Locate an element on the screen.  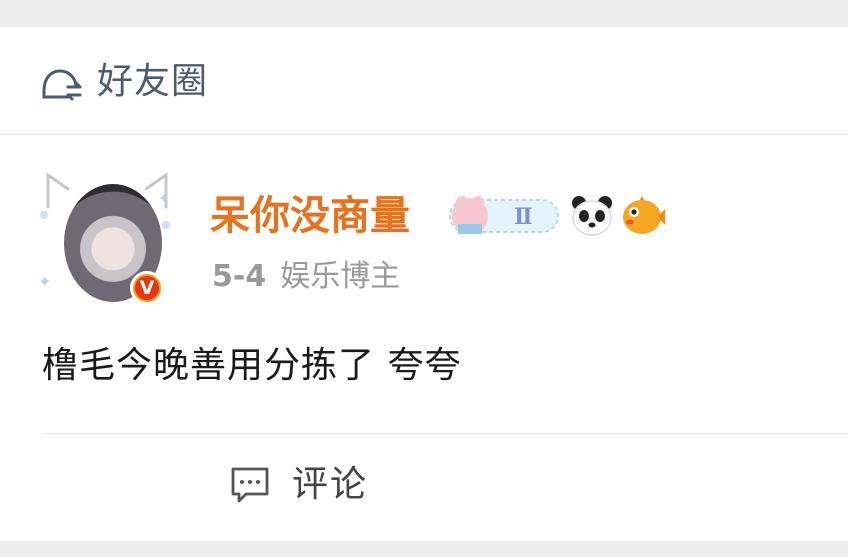
post-date: 5-4 is located at coordinates (239, 276).